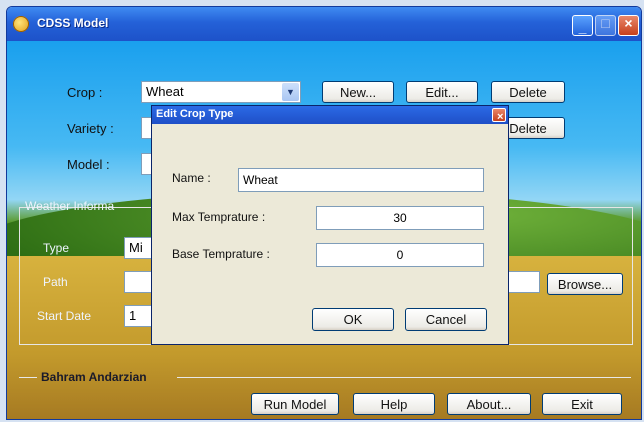 This screenshot has height=422, width=644. What do you see at coordinates (73, 23) in the screenshot?
I see `window-title: CDSS Model` at bounding box center [73, 23].